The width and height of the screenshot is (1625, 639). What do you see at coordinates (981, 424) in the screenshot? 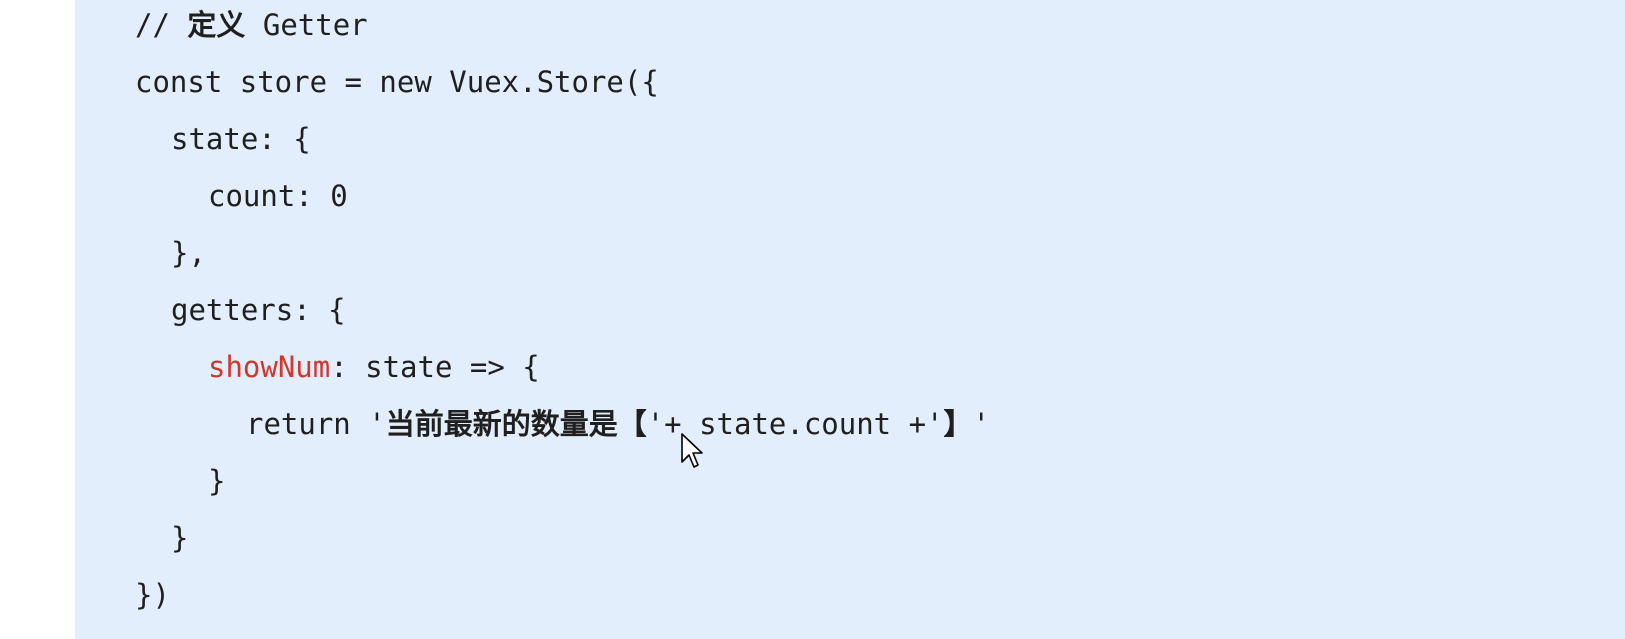
I see `return-end-quote: '` at bounding box center [981, 424].